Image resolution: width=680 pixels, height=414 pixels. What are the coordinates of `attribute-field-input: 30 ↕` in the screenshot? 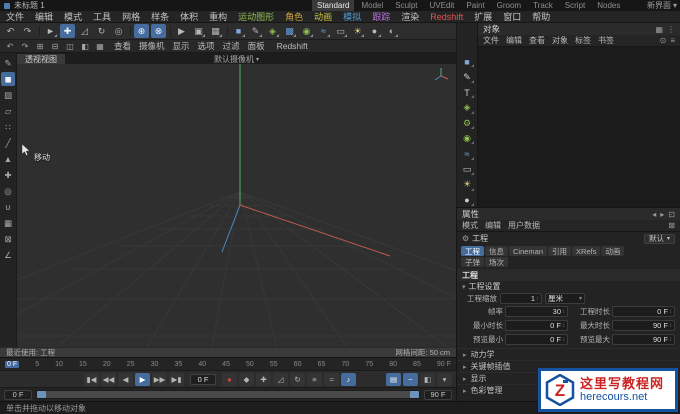 It's located at (536, 311).